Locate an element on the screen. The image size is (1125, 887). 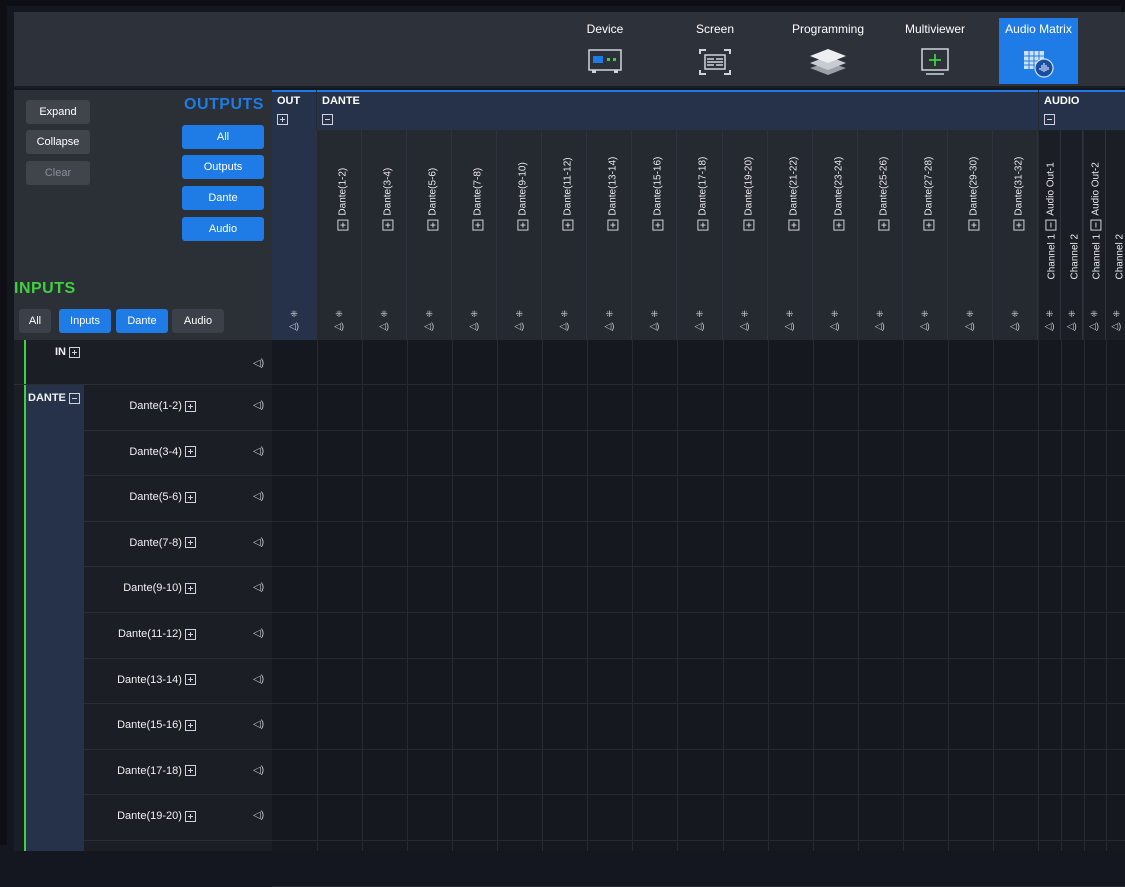
collapse-button: Collapse is located at coordinates (58, 142).